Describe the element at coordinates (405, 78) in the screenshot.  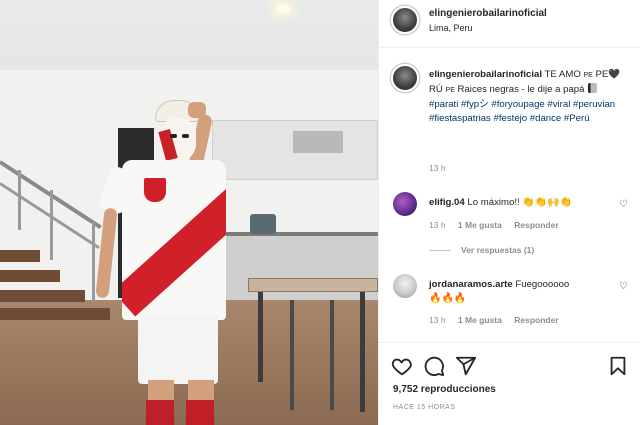
I see `caption-avatar` at that location.